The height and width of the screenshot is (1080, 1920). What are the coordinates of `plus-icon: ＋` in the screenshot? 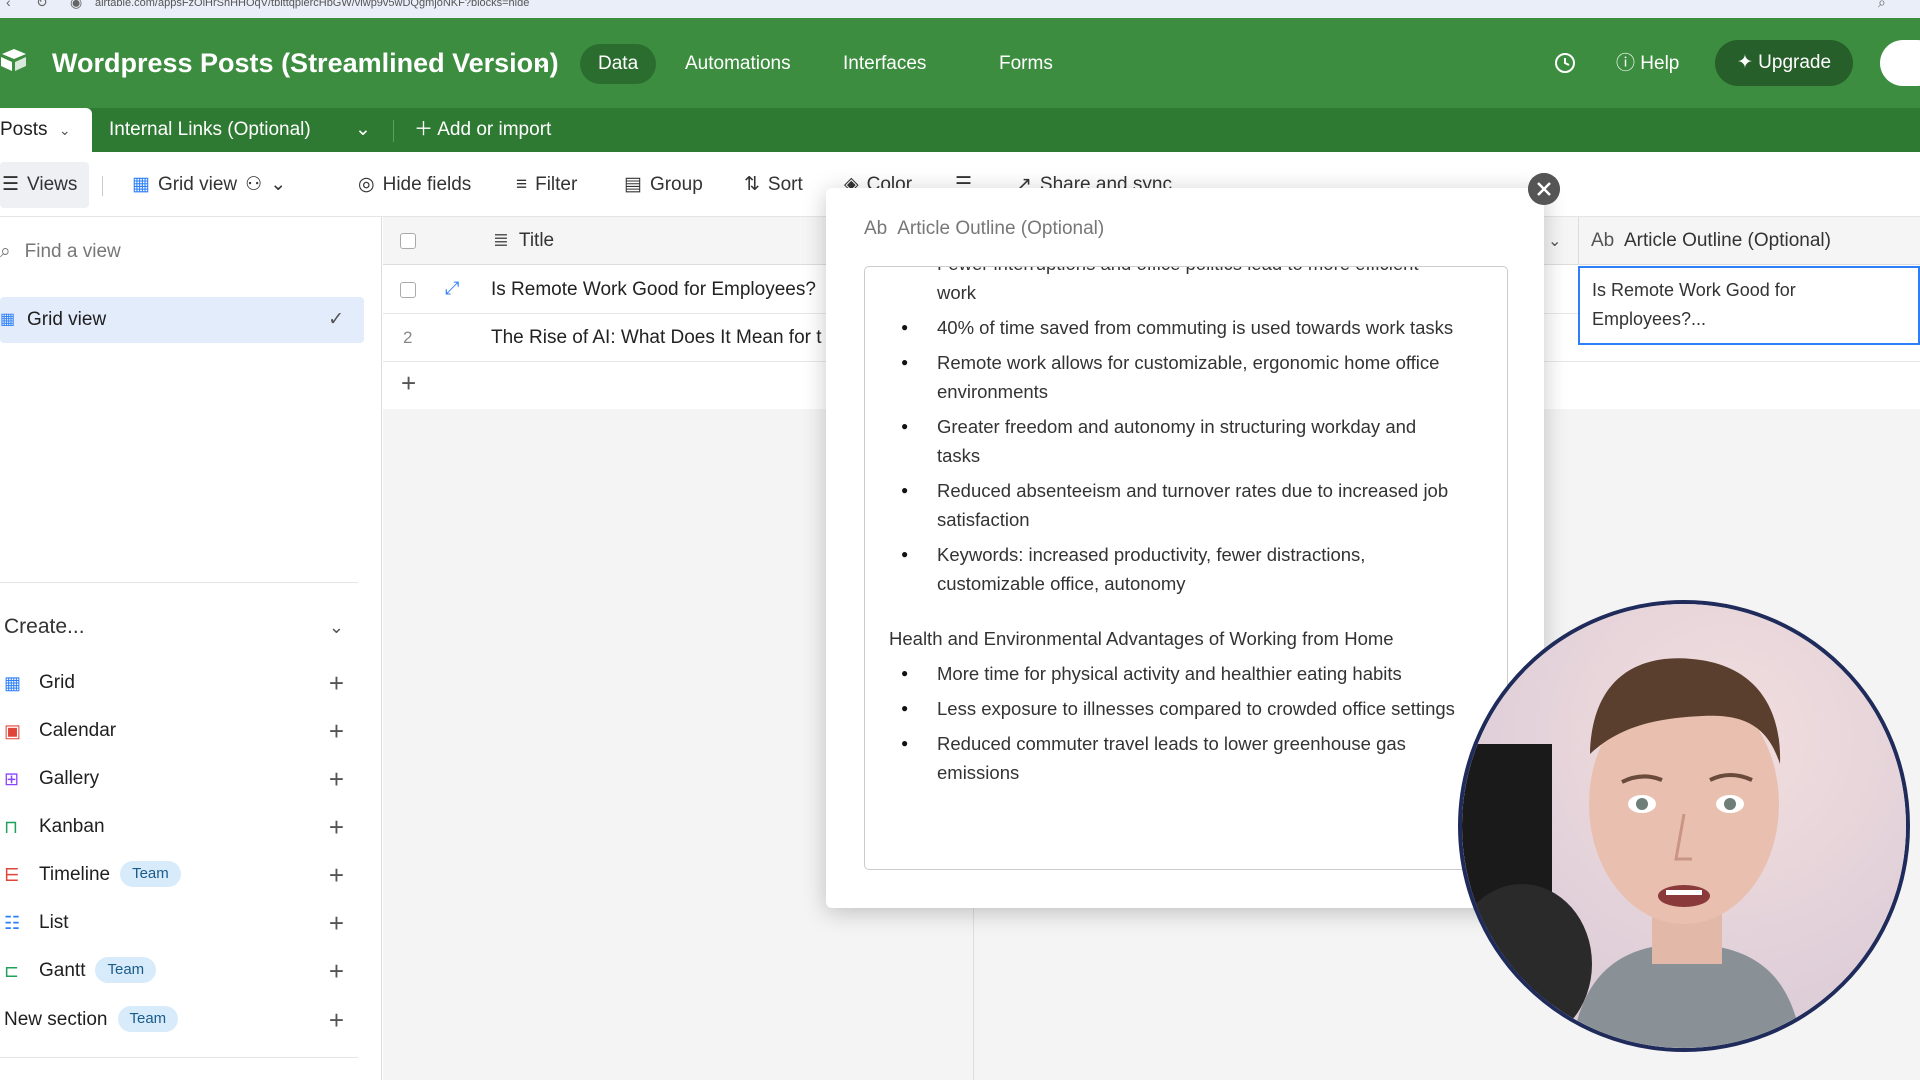 It's located at (424, 129).